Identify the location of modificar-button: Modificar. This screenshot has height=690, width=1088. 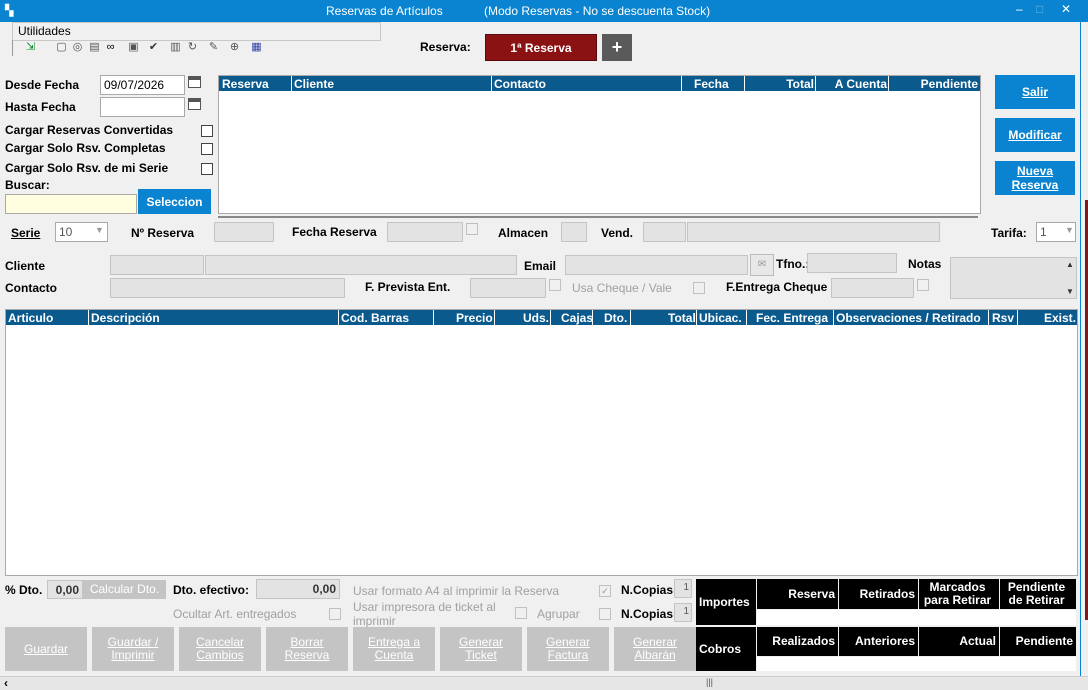
(1035, 135).